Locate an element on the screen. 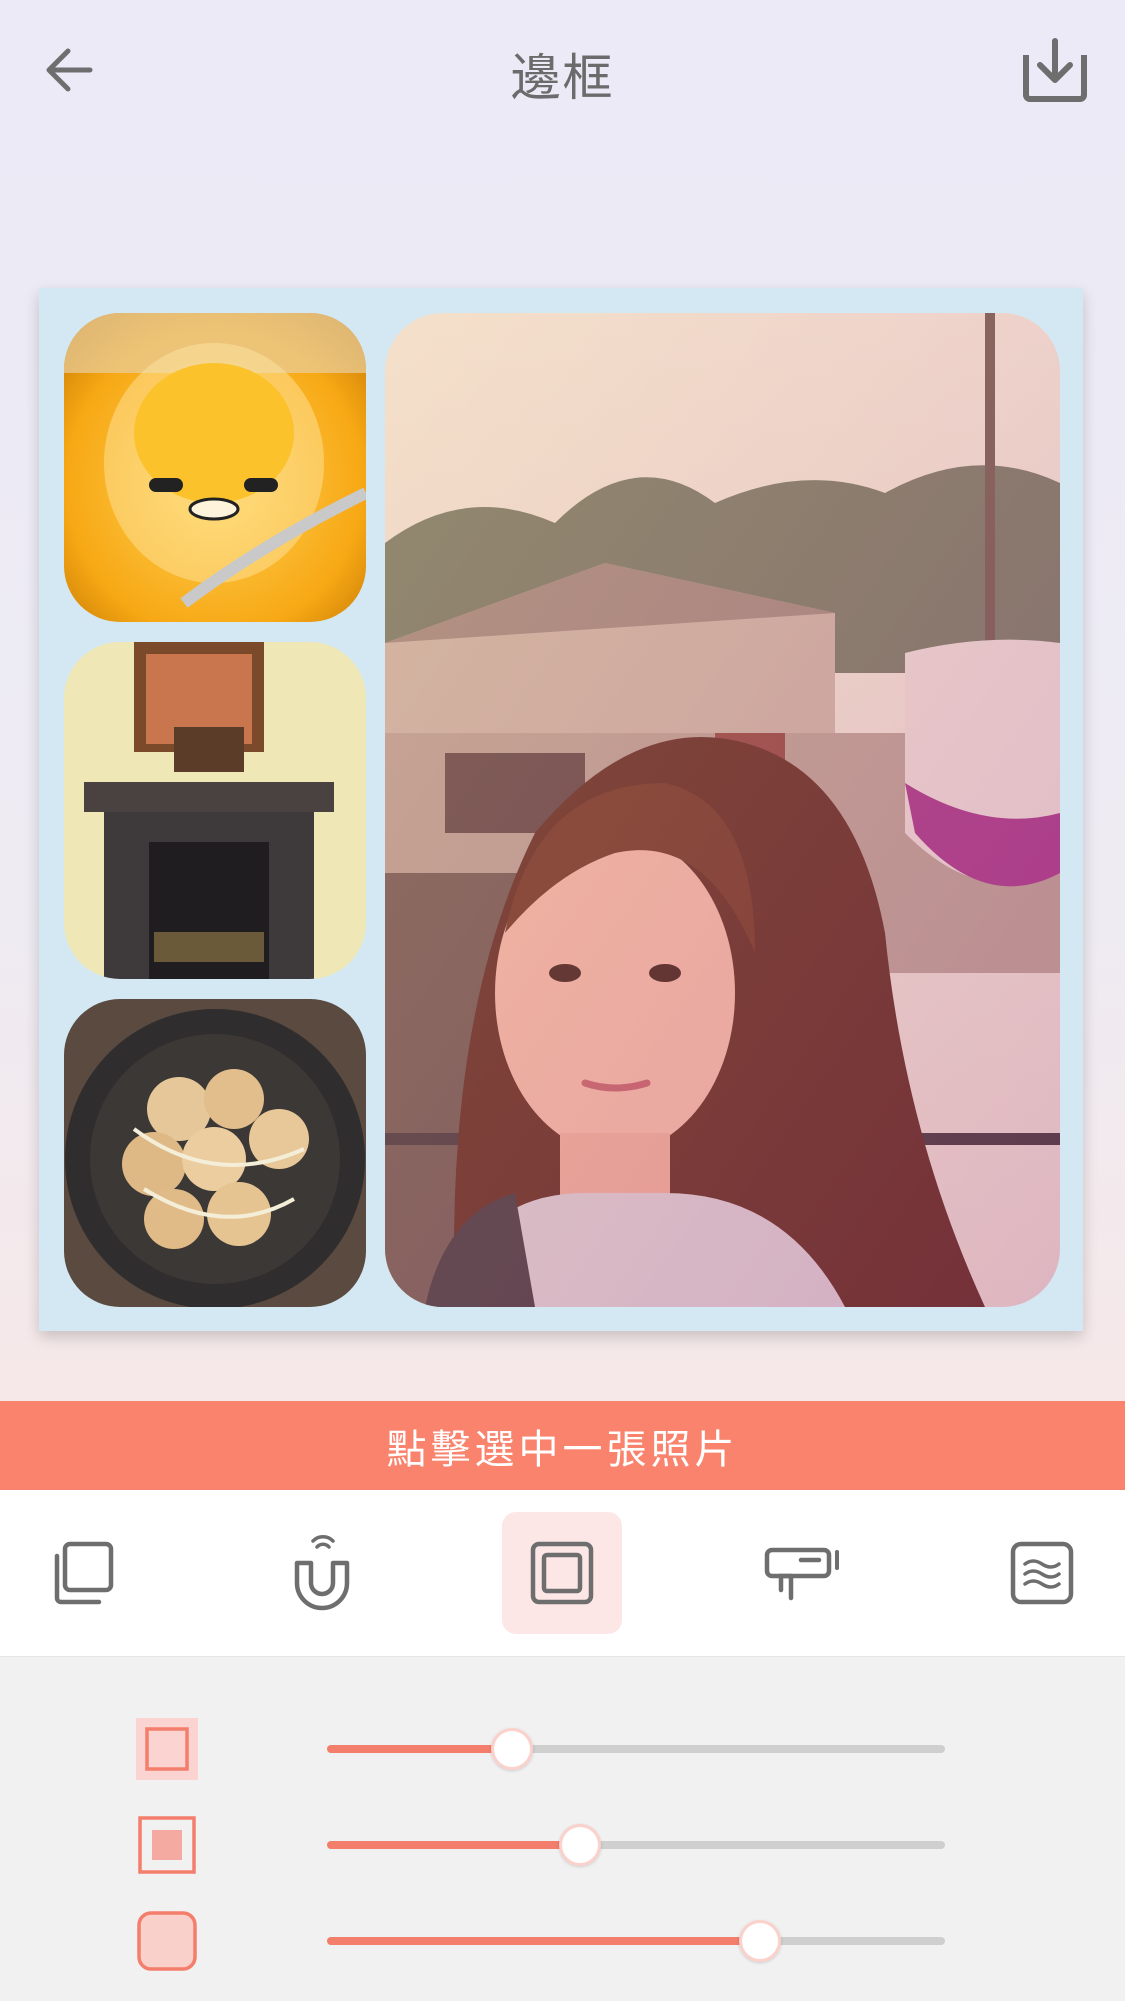  pattern-icon is located at coordinates (1042, 1573).